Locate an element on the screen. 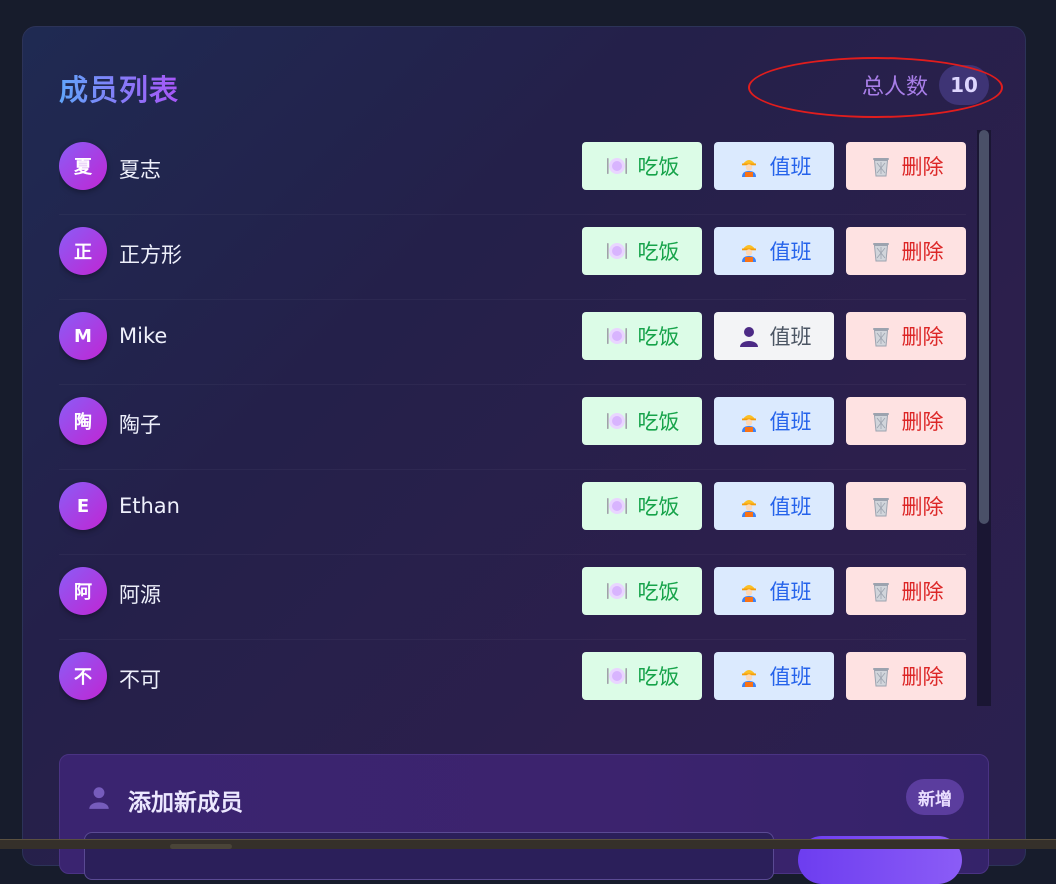 Image resolution: width=1056 pixels, height=884 pixels. member-row: 夏夏志 吃饭 值班 删除 is located at coordinates (512, 172).